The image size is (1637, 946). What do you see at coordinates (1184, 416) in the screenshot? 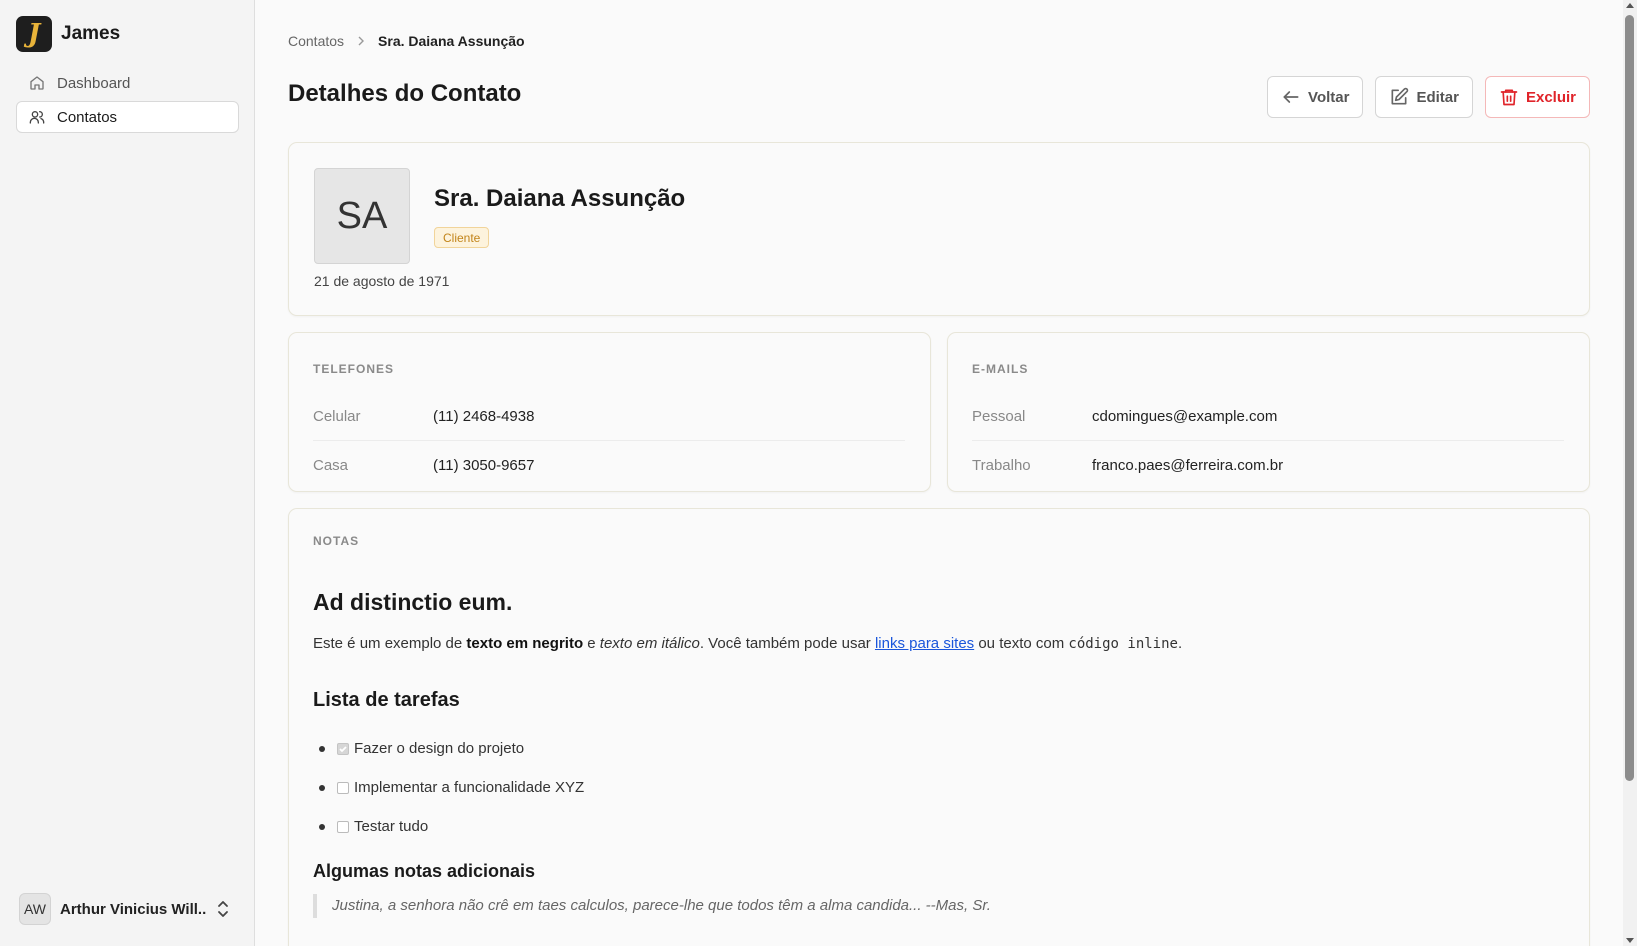
I see `email-value: cdomingues@example.com` at bounding box center [1184, 416].